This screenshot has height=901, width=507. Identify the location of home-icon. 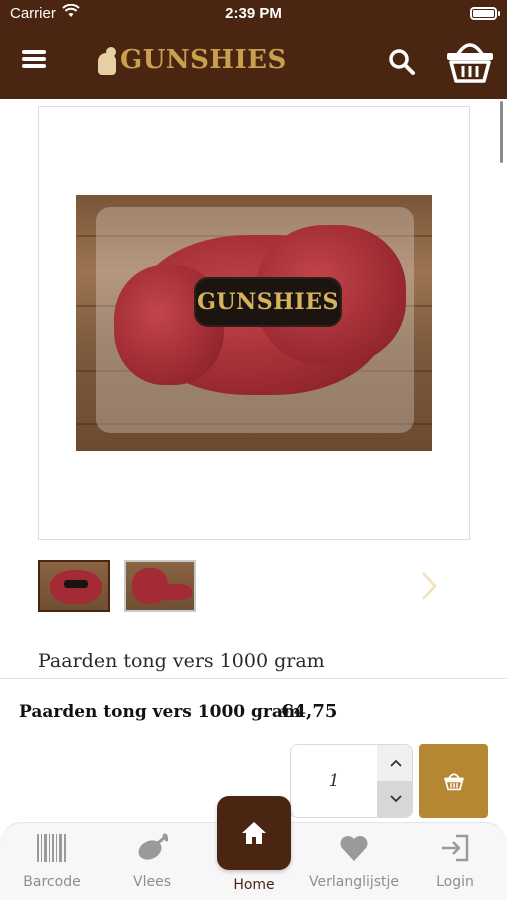
(254, 833).